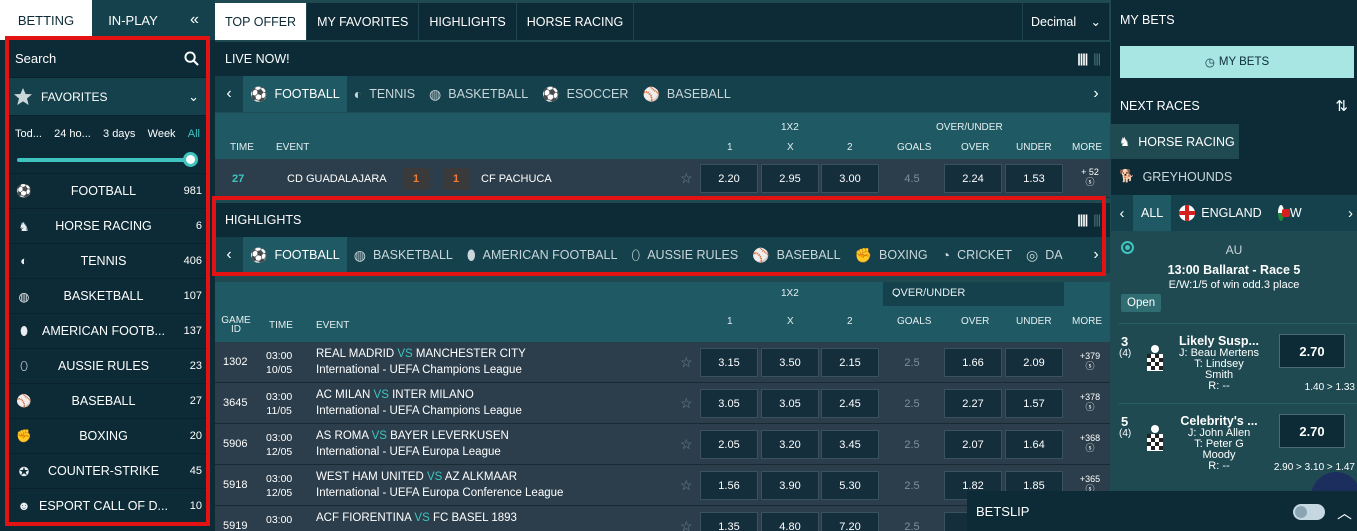 The height and width of the screenshot is (531, 1357). I want to click on my-bets-button: ◷ MY BETS, so click(1237, 62).